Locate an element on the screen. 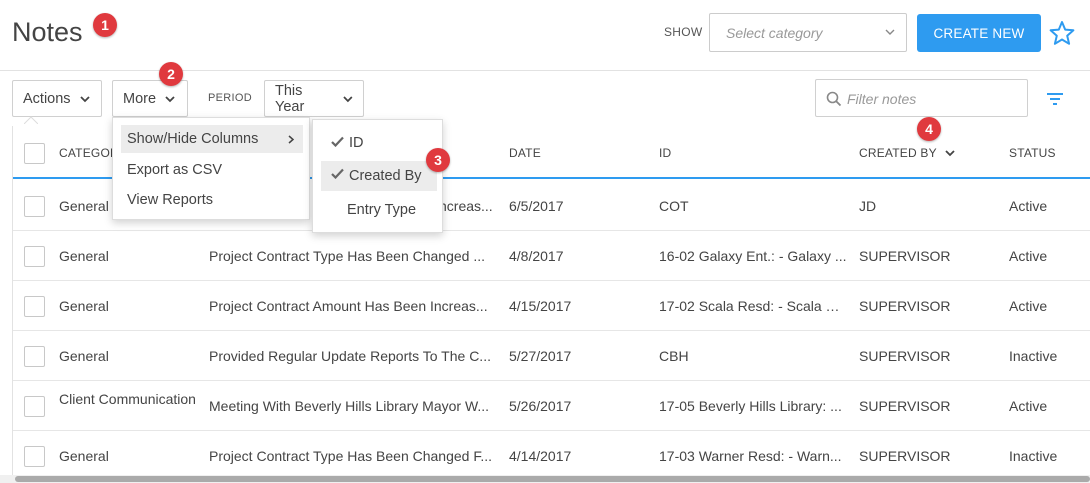  submenu-item-label: Created By is located at coordinates (385, 176).